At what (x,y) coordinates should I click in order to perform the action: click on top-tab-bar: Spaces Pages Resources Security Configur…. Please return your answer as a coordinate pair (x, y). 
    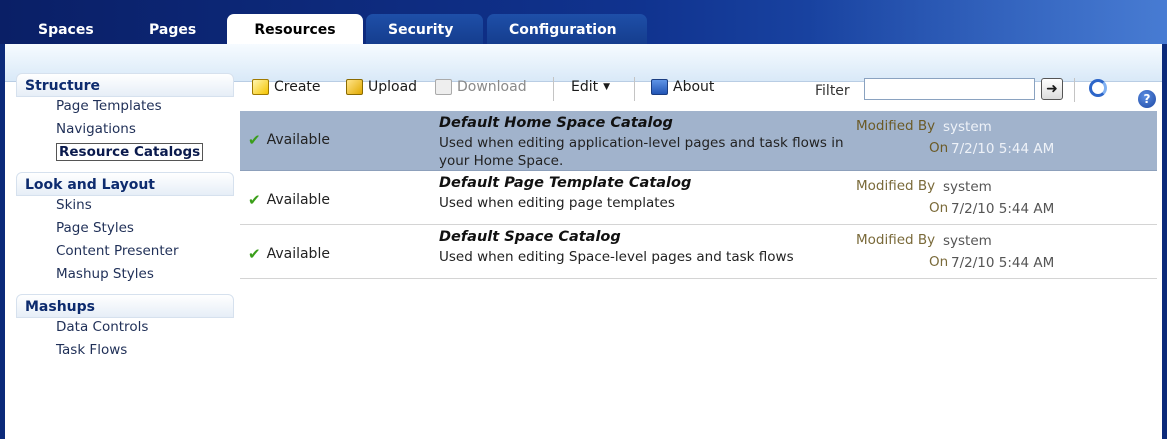
    Looking at the image, I should click on (583, 22).